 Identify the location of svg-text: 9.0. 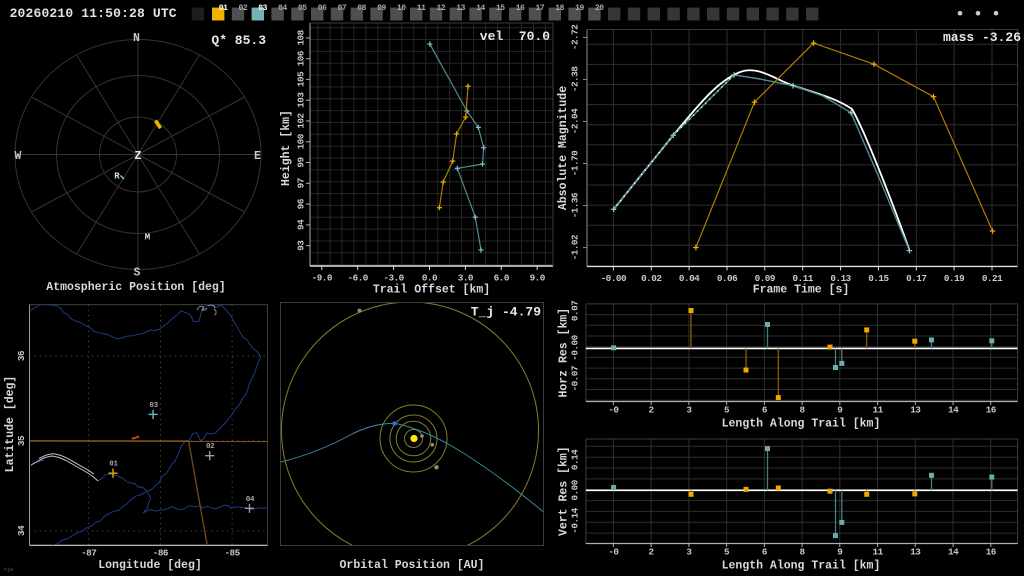
(538, 278).